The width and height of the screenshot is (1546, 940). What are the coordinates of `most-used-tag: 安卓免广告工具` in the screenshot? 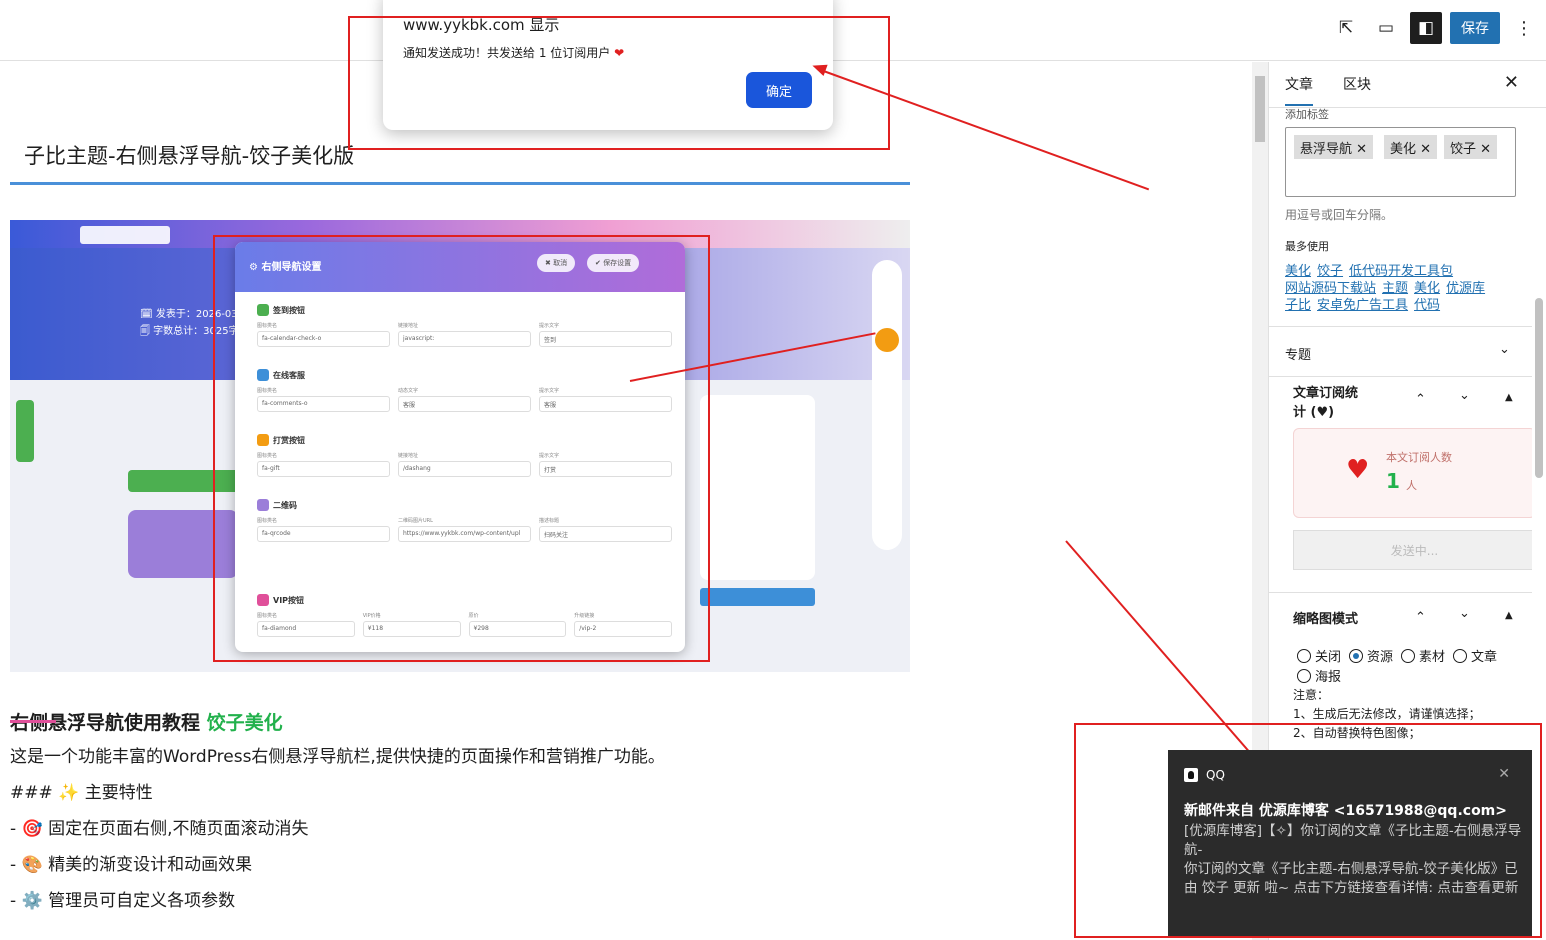 It's located at (1362, 305).